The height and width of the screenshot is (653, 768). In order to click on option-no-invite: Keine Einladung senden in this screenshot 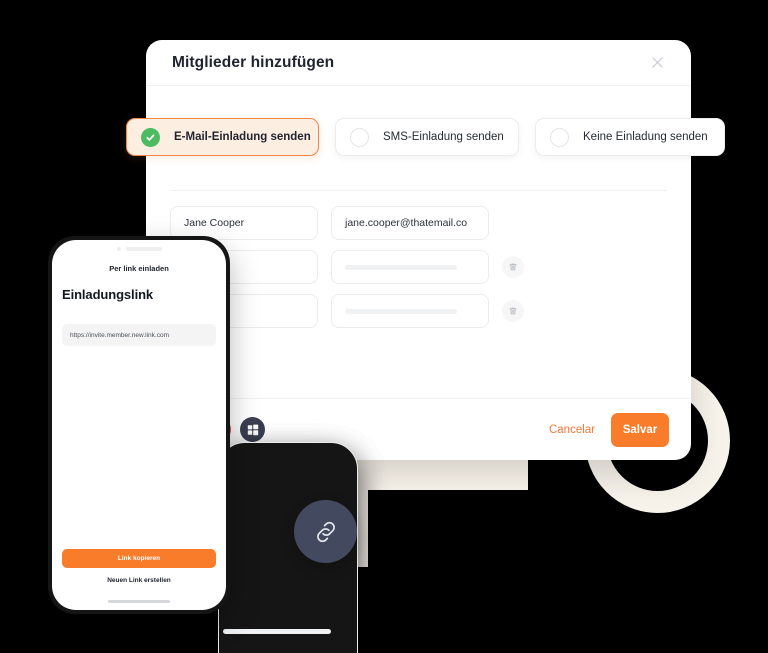, I will do `click(630, 137)`.